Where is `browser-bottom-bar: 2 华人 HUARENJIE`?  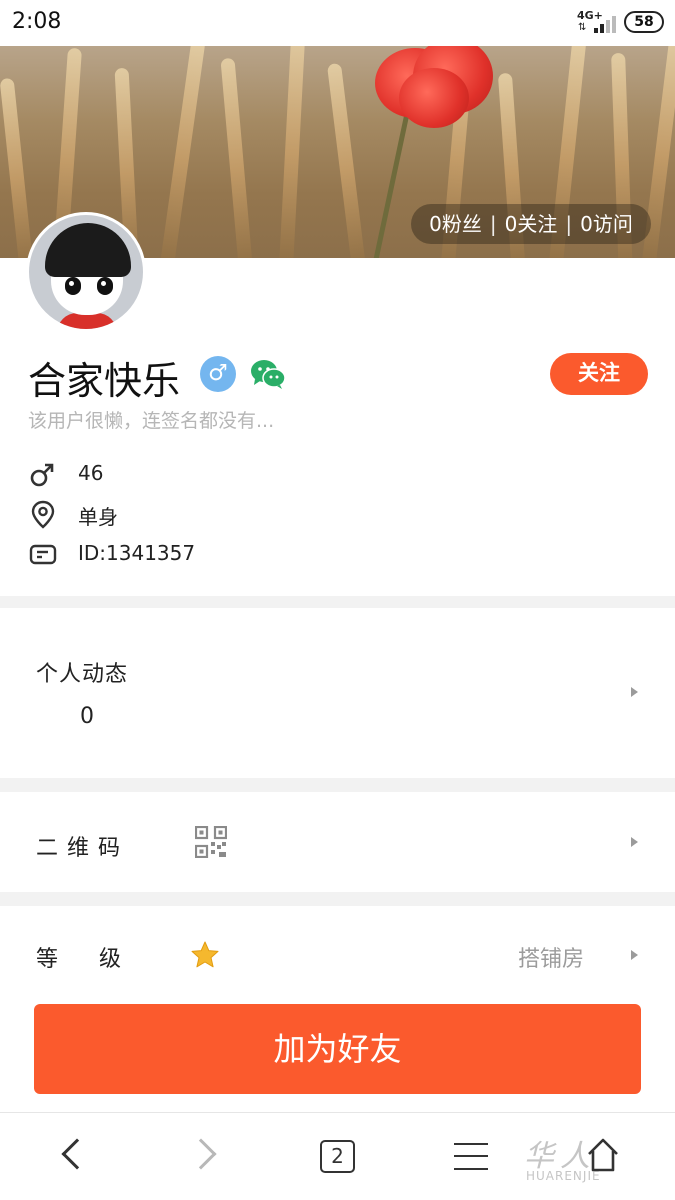 browser-bottom-bar: 2 华人 HUARENJIE is located at coordinates (337, 1156).